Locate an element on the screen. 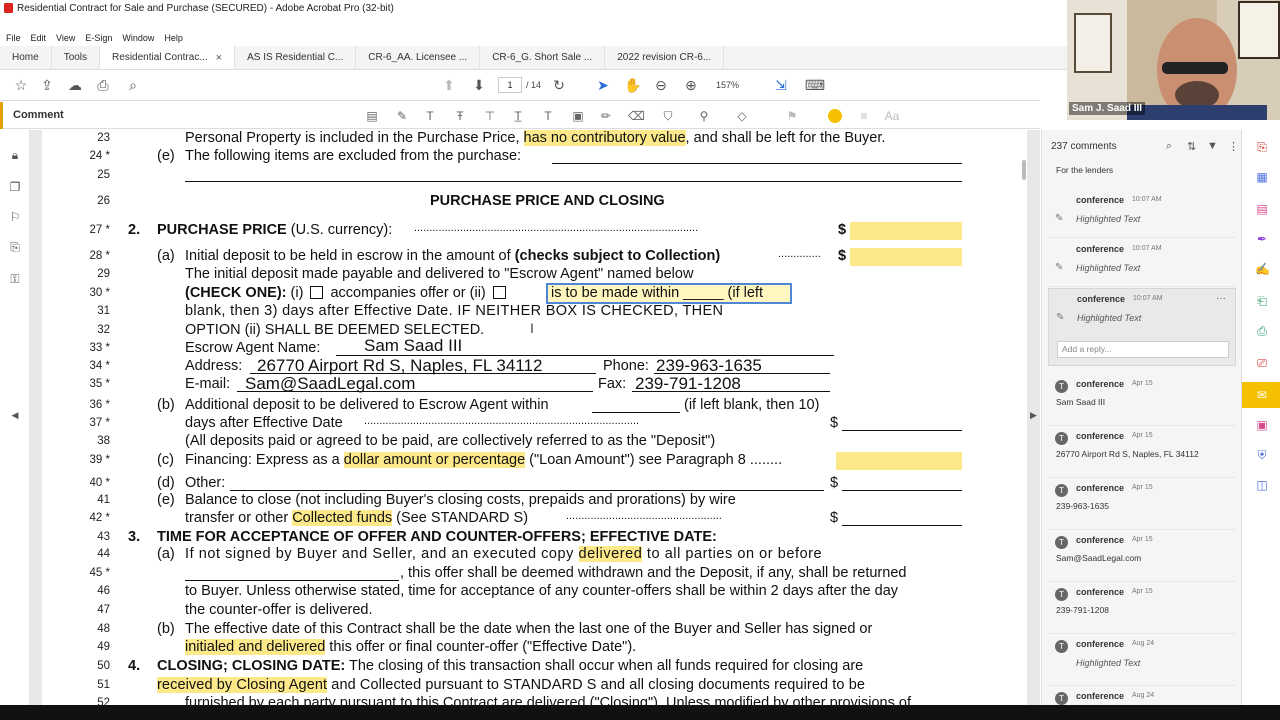  comment-more-icon: ··· is located at coordinates (1221, 298).